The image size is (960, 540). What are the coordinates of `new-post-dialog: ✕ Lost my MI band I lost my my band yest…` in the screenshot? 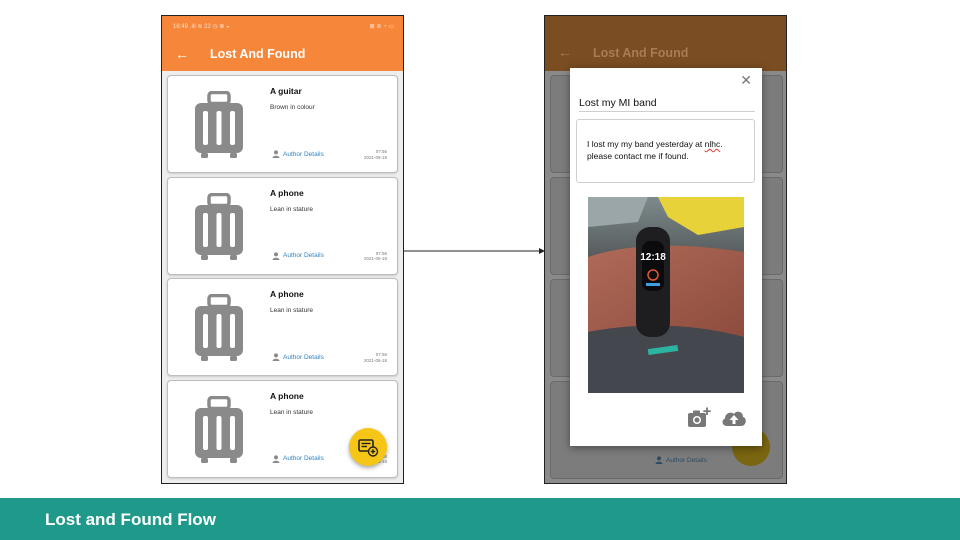 It's located at (666, 257).